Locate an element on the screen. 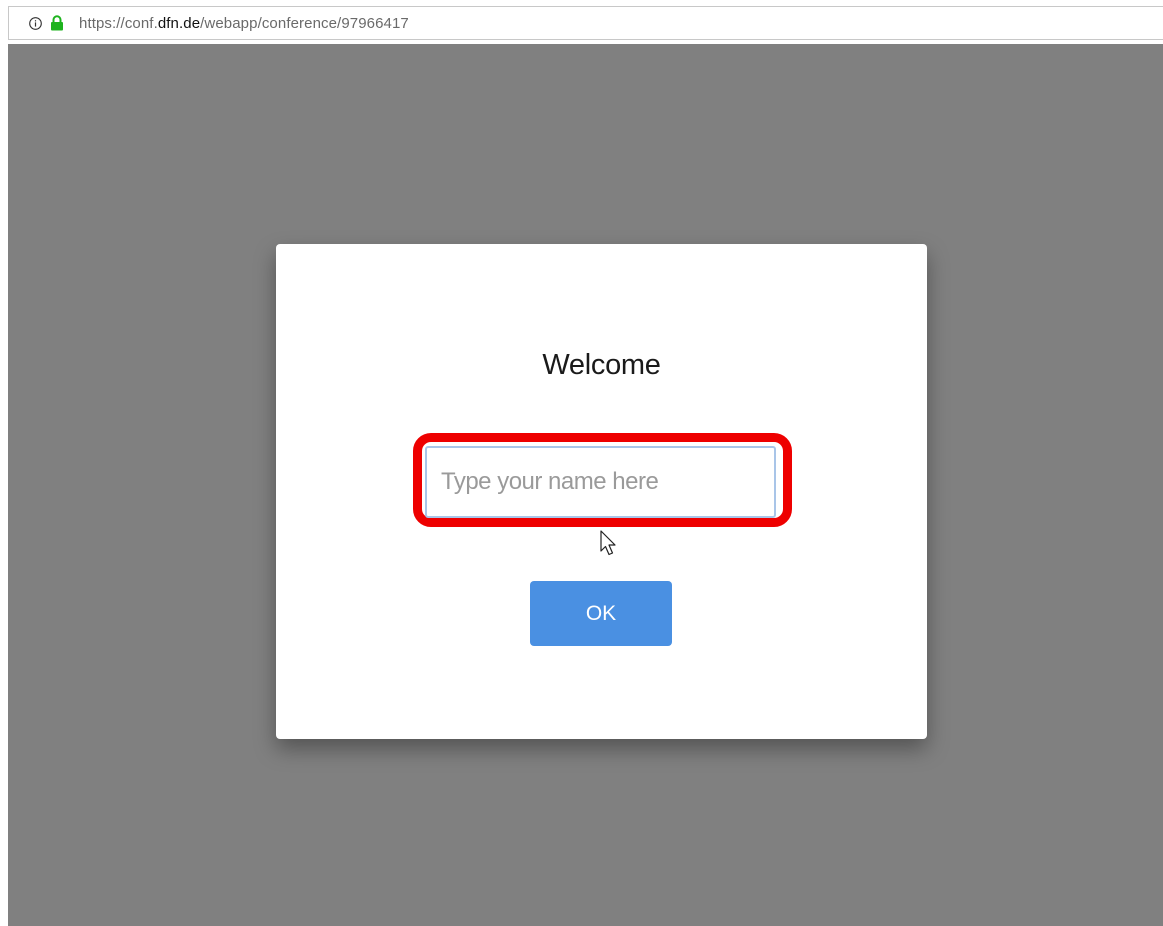 The image size is (1163, 926). info-icon is located at coordinates (35, 23).